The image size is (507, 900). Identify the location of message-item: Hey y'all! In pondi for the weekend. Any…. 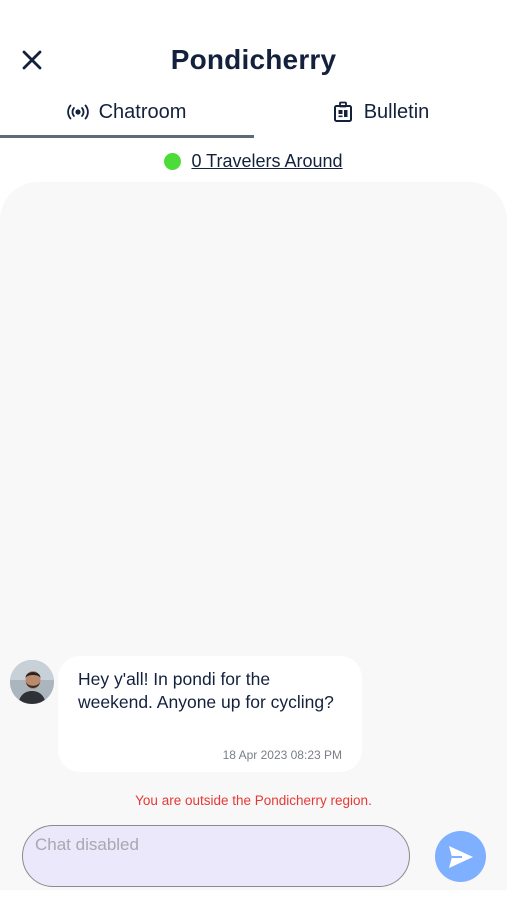
(190, 715).